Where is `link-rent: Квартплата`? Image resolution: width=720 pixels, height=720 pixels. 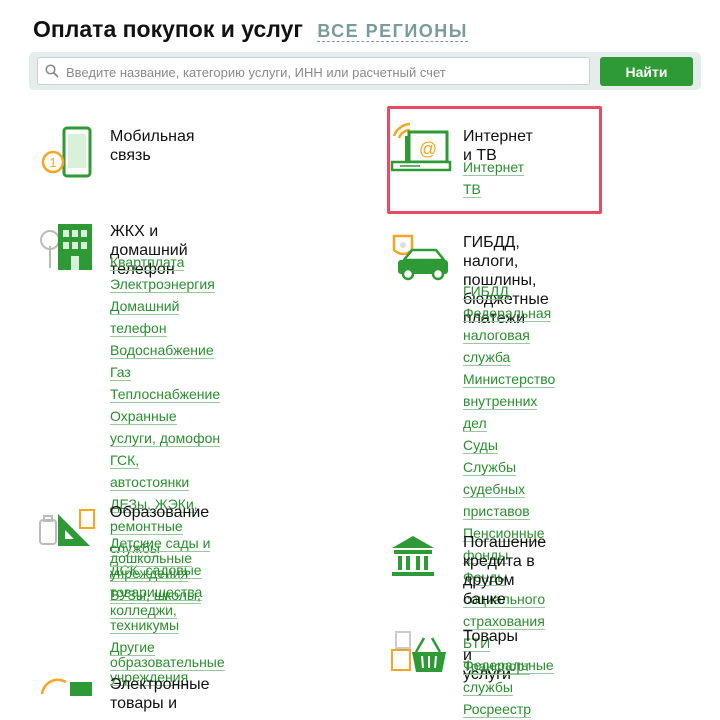
link-rent: Квартплата is located at coordinates (147, 262).